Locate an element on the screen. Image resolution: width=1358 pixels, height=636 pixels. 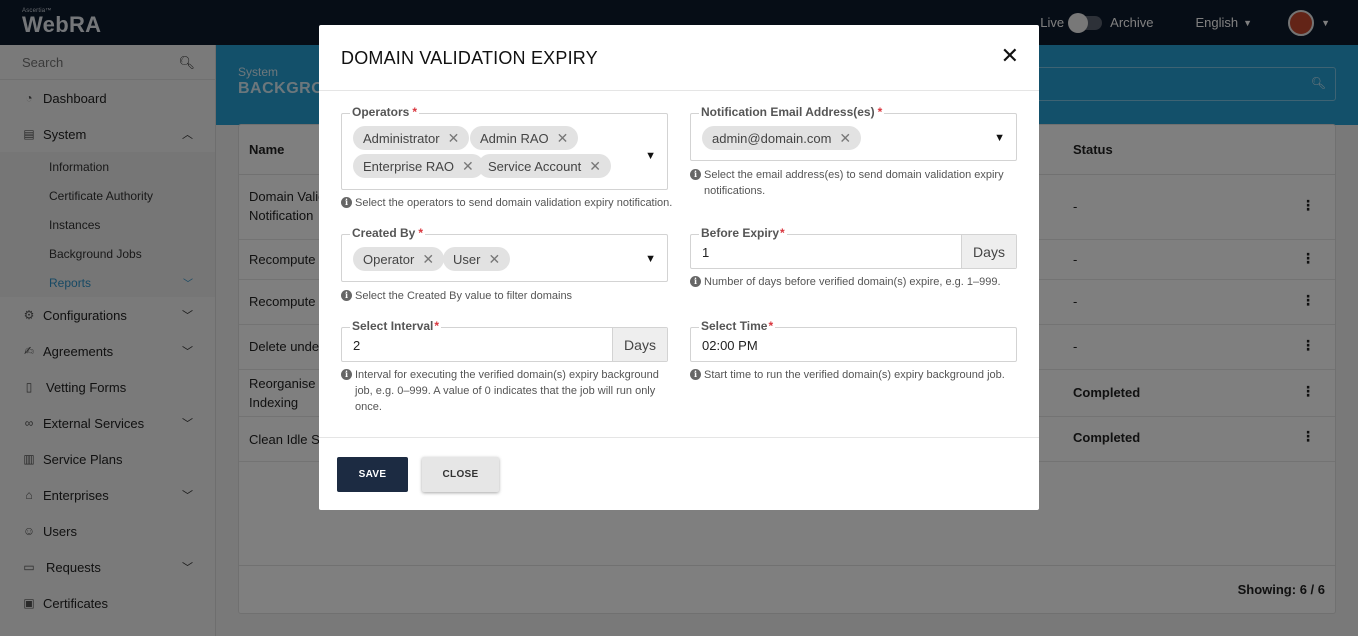
chip-label: Administrator is located at coordinates (401, 138).